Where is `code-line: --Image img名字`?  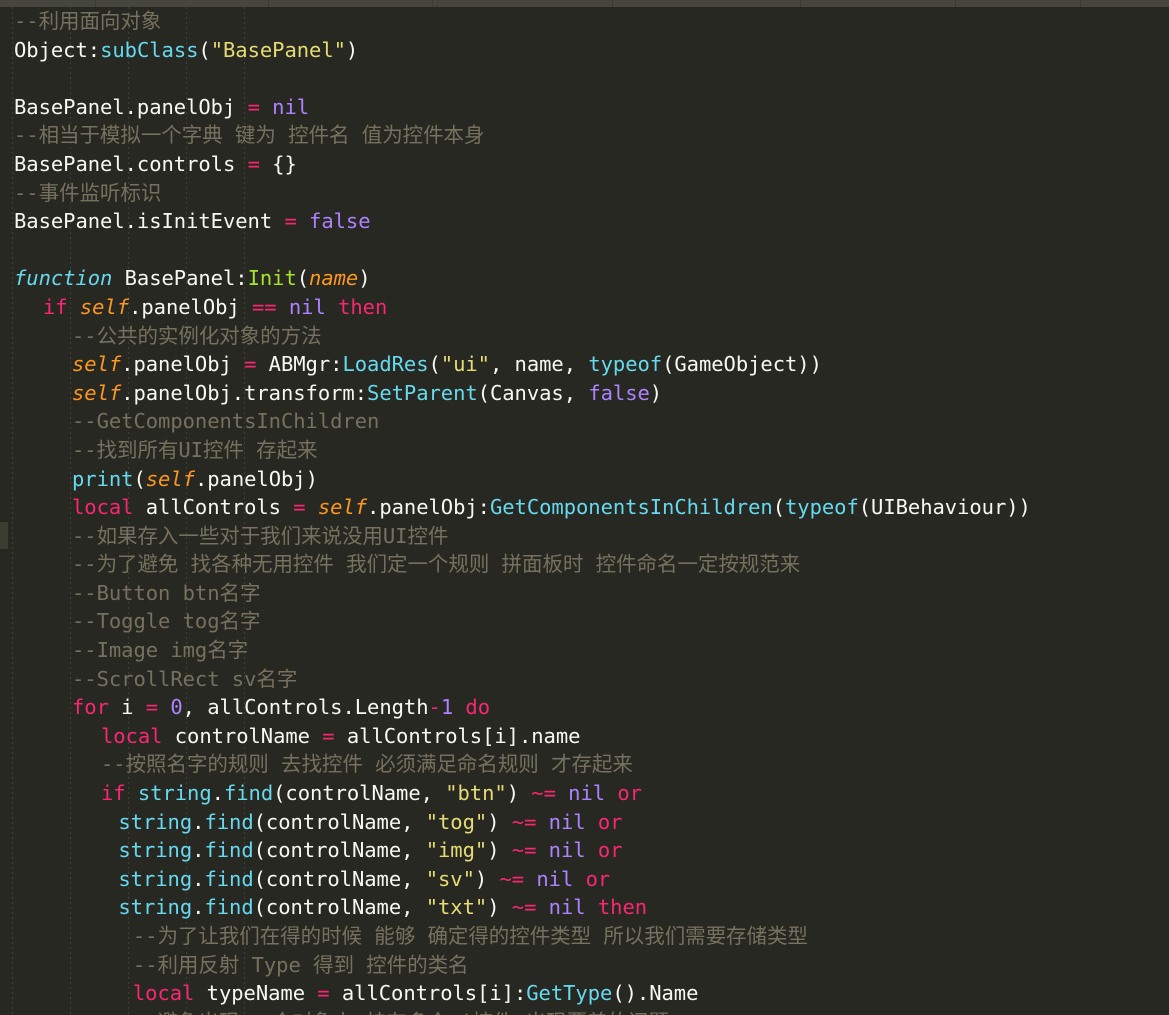 code-line: --Image img名字 is located at coordinates (584, 650).